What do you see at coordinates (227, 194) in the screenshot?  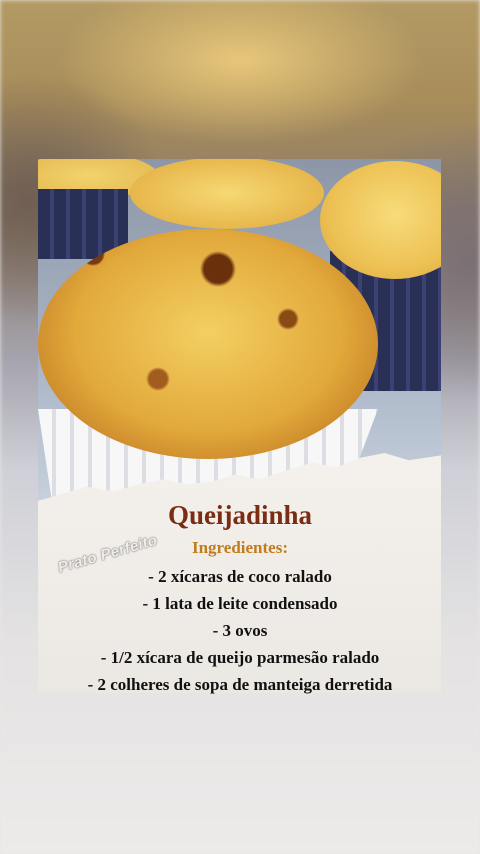 I see `muffin-back-top` at bounding box center [227, 194].